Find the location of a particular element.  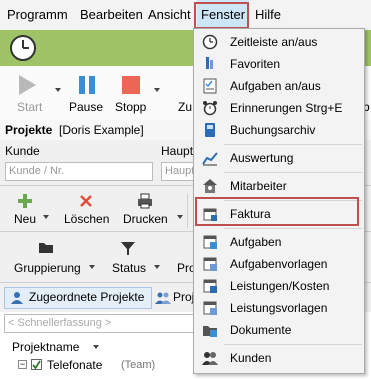

menu-item-label: Erinnerungen Strg+E is located at coordinates (286, 108).